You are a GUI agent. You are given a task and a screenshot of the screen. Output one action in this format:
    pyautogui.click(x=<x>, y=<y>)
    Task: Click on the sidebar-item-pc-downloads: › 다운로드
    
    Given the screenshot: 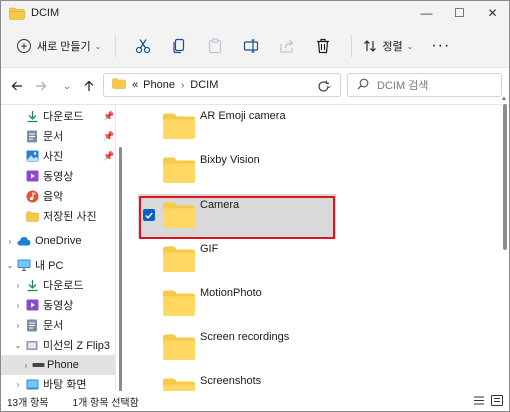 What is the action you would take?
    pyautogui.click(x=58, y=285)
    